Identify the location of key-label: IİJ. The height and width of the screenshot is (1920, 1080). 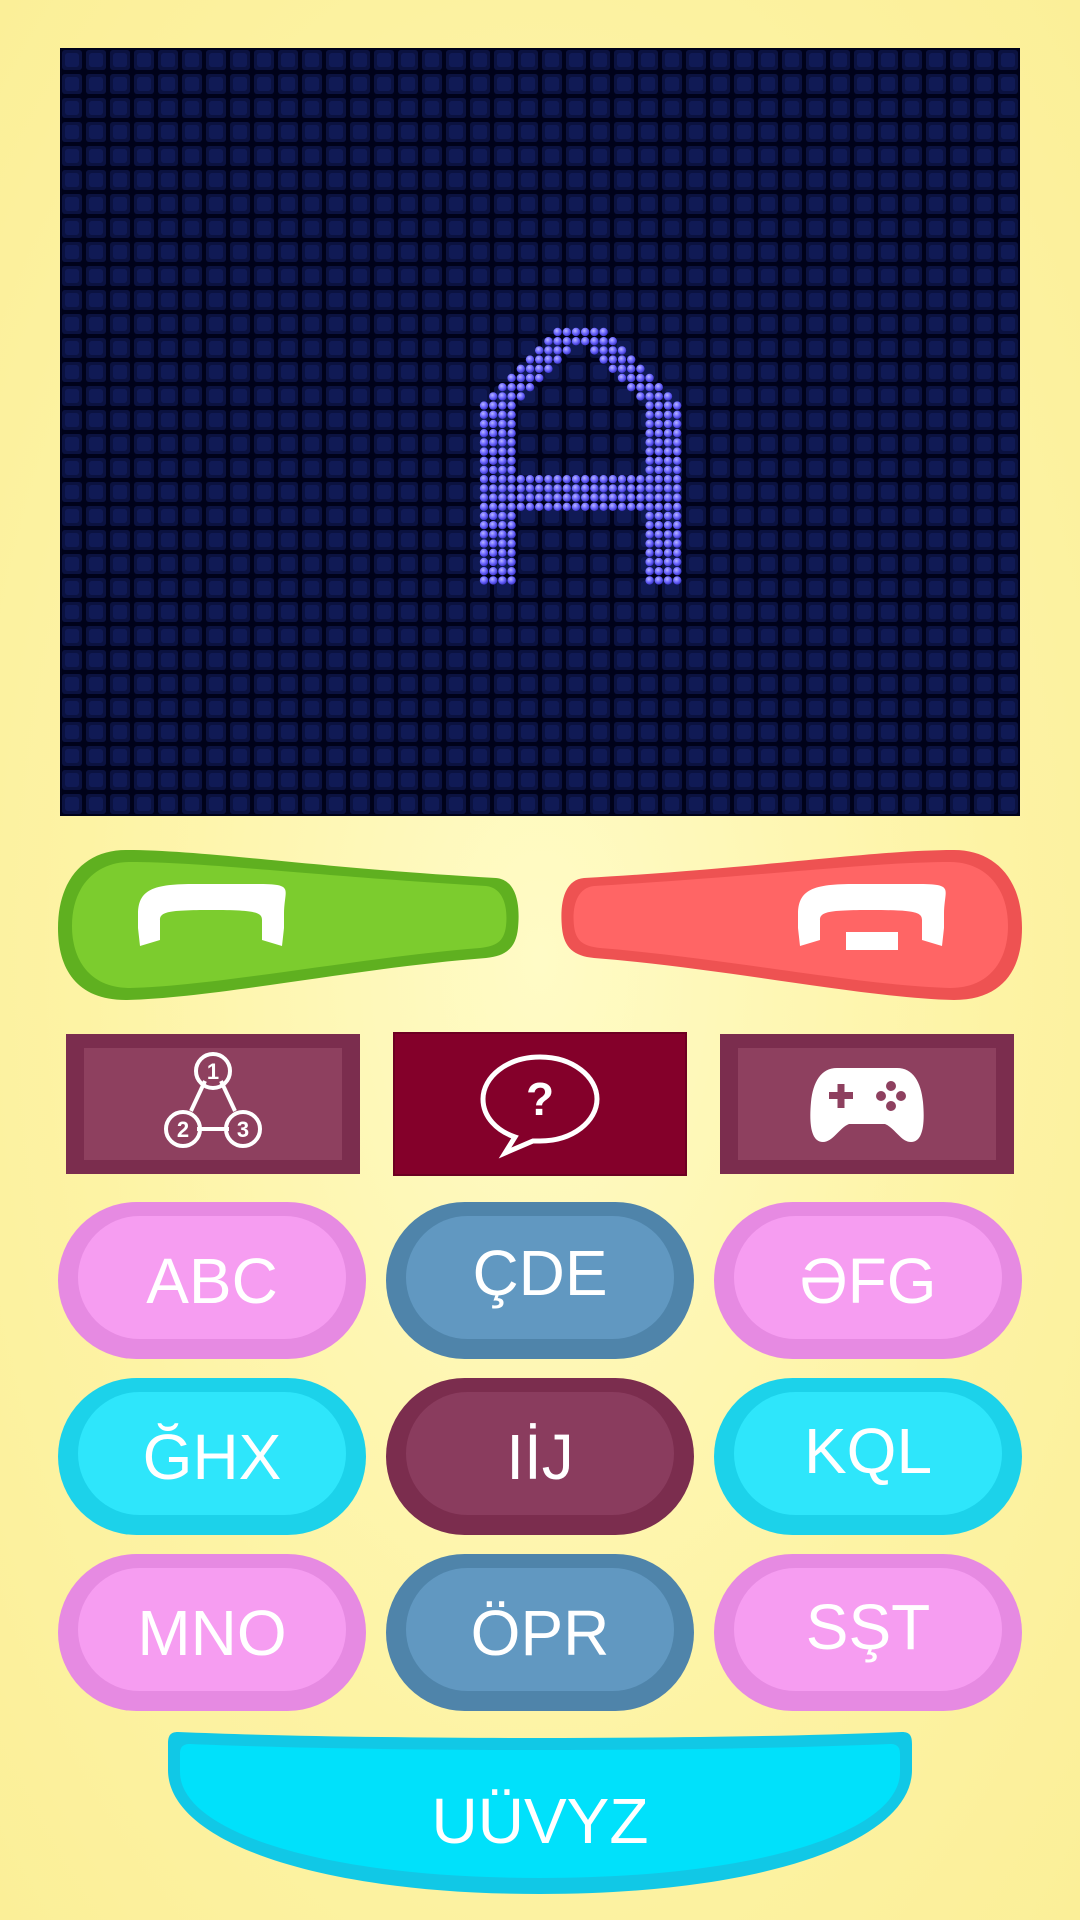
(540, 1456).